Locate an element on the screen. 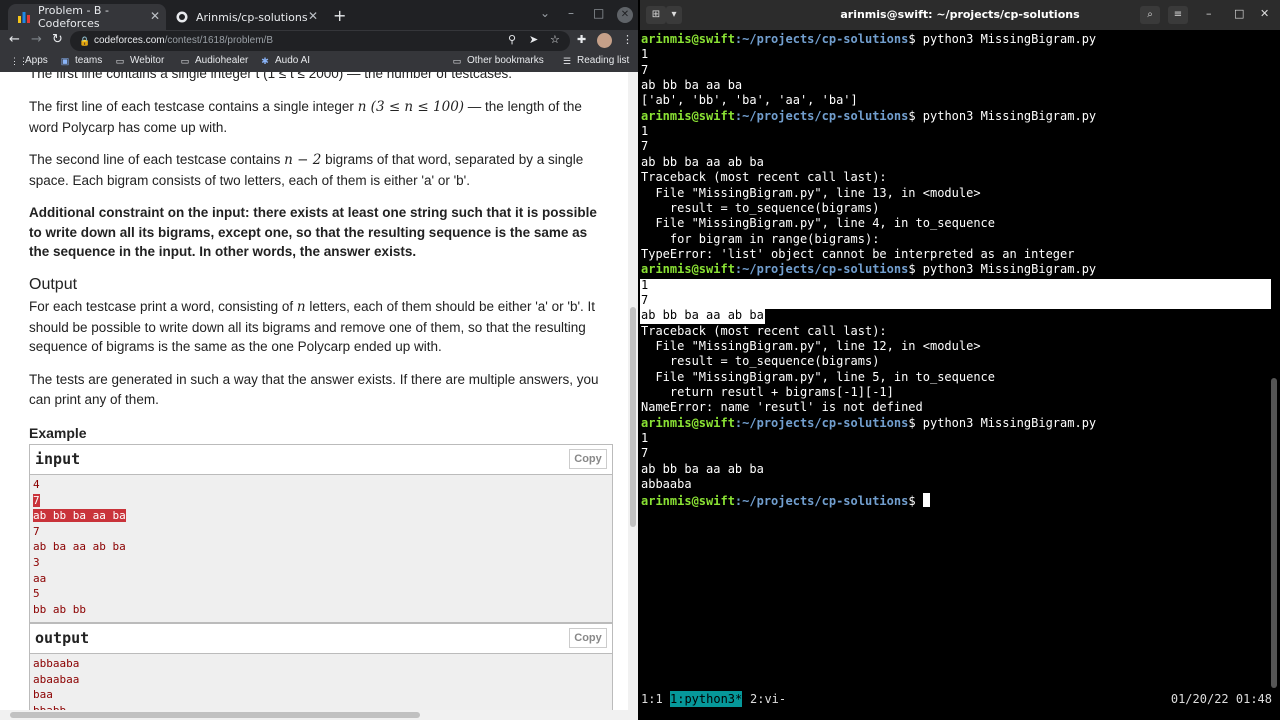 This screenshot has width=1280, height=720. terminal-output-line: 7 is located at coordinates (645, 146).